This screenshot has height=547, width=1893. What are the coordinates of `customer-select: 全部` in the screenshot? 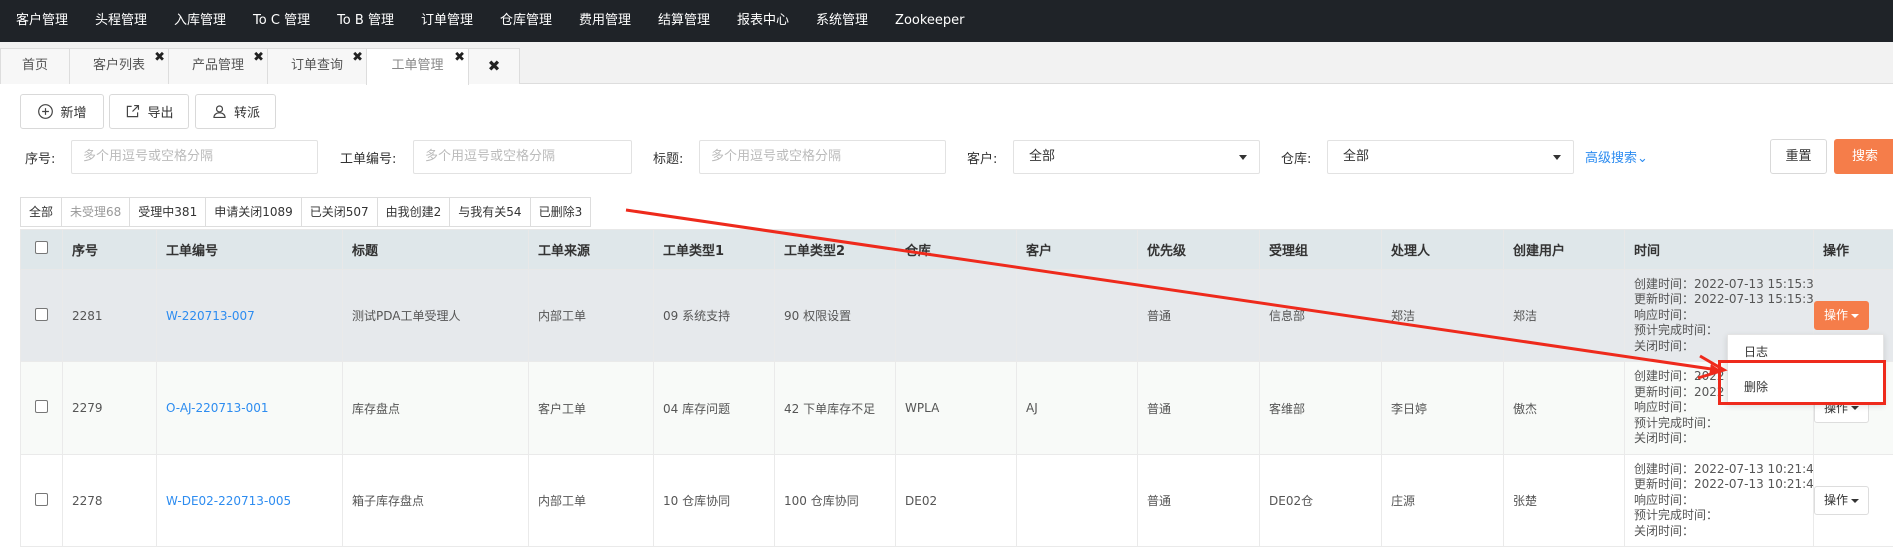 It's located at (1136, 157).